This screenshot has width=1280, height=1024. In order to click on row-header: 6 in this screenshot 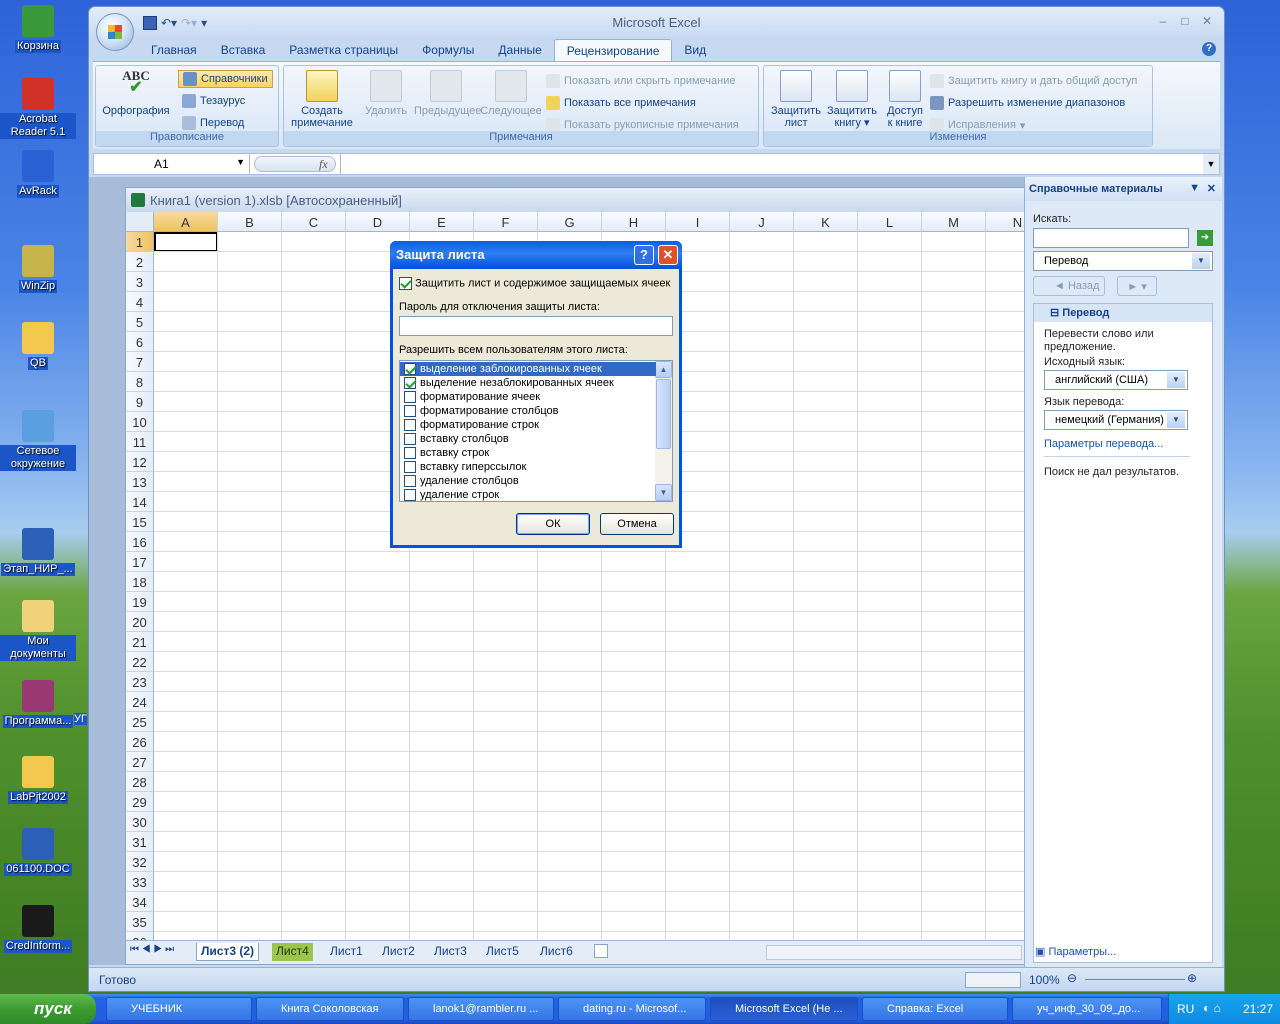, I will do `click(140, 342)`.